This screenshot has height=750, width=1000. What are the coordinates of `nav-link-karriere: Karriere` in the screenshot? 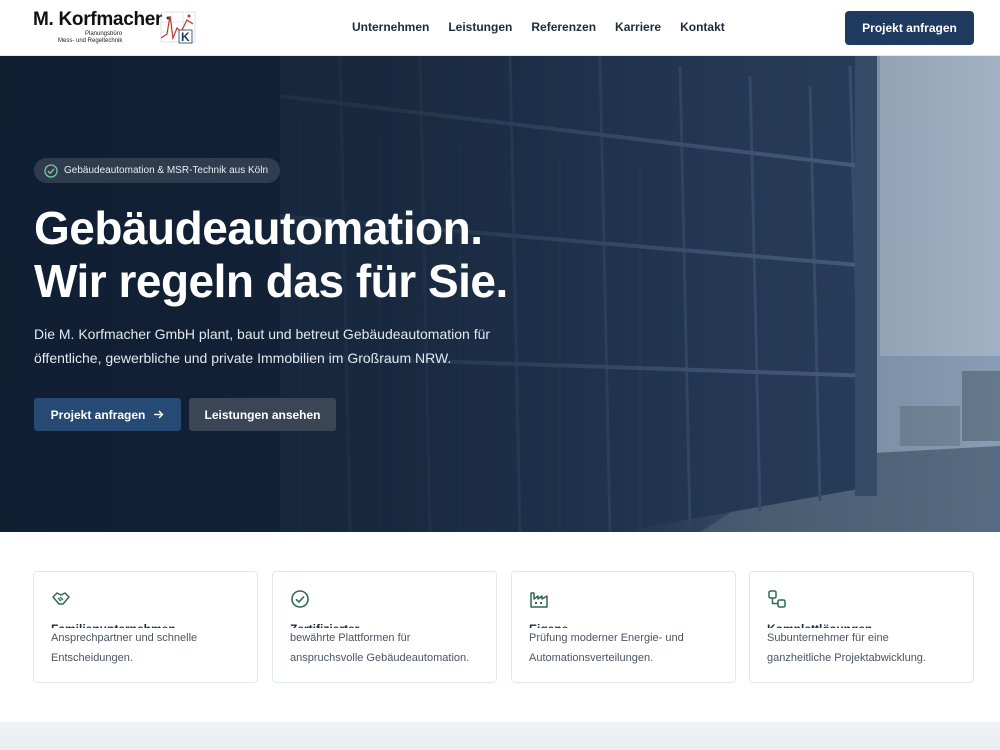 It's located at (638, 27).